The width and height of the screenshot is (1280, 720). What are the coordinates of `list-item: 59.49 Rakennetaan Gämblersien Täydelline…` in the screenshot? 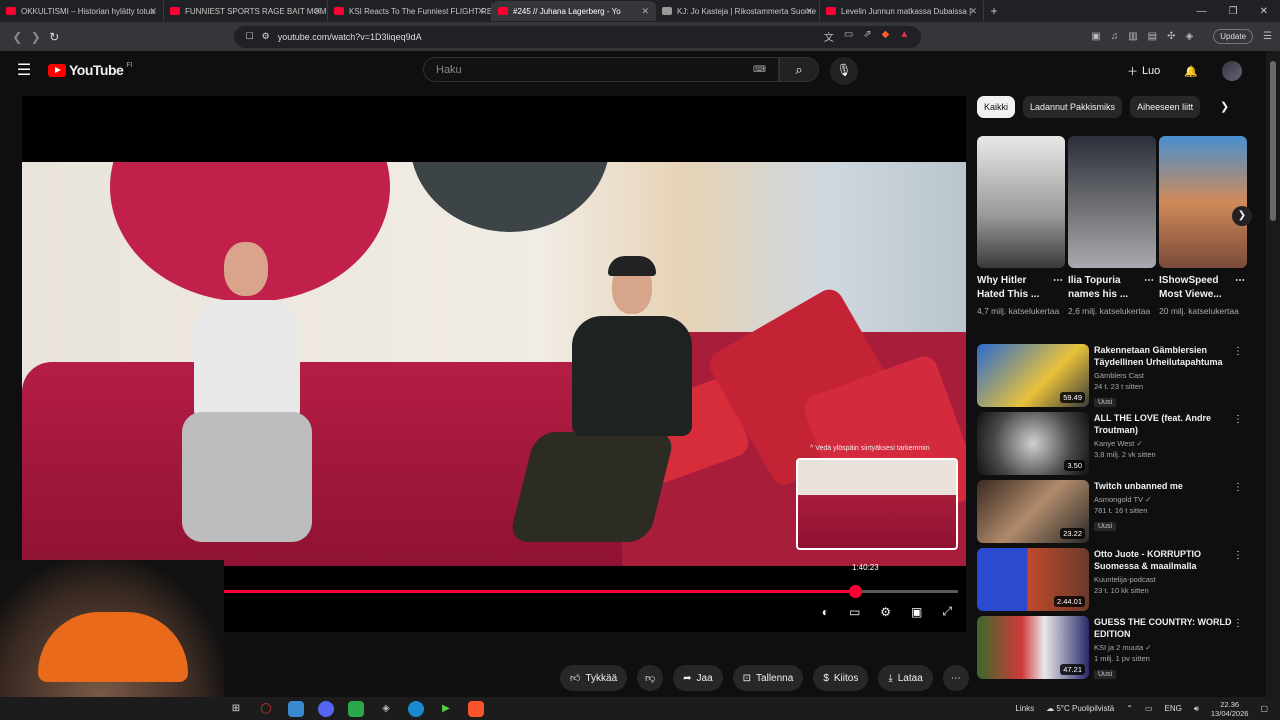 It's located at (1112, 378).